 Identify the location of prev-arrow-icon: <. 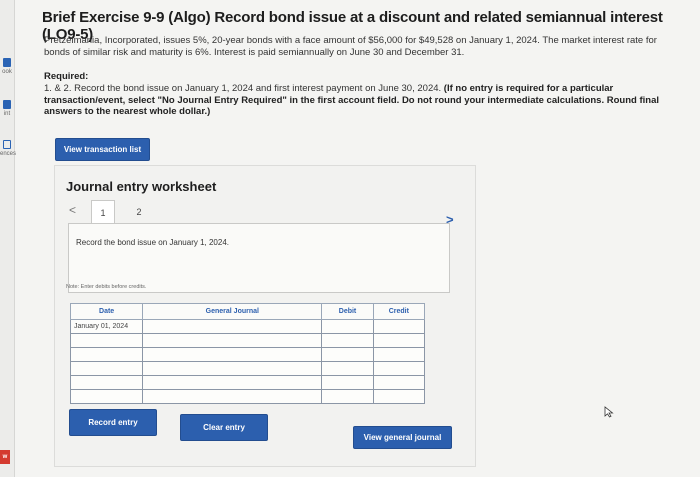
(72, 210).